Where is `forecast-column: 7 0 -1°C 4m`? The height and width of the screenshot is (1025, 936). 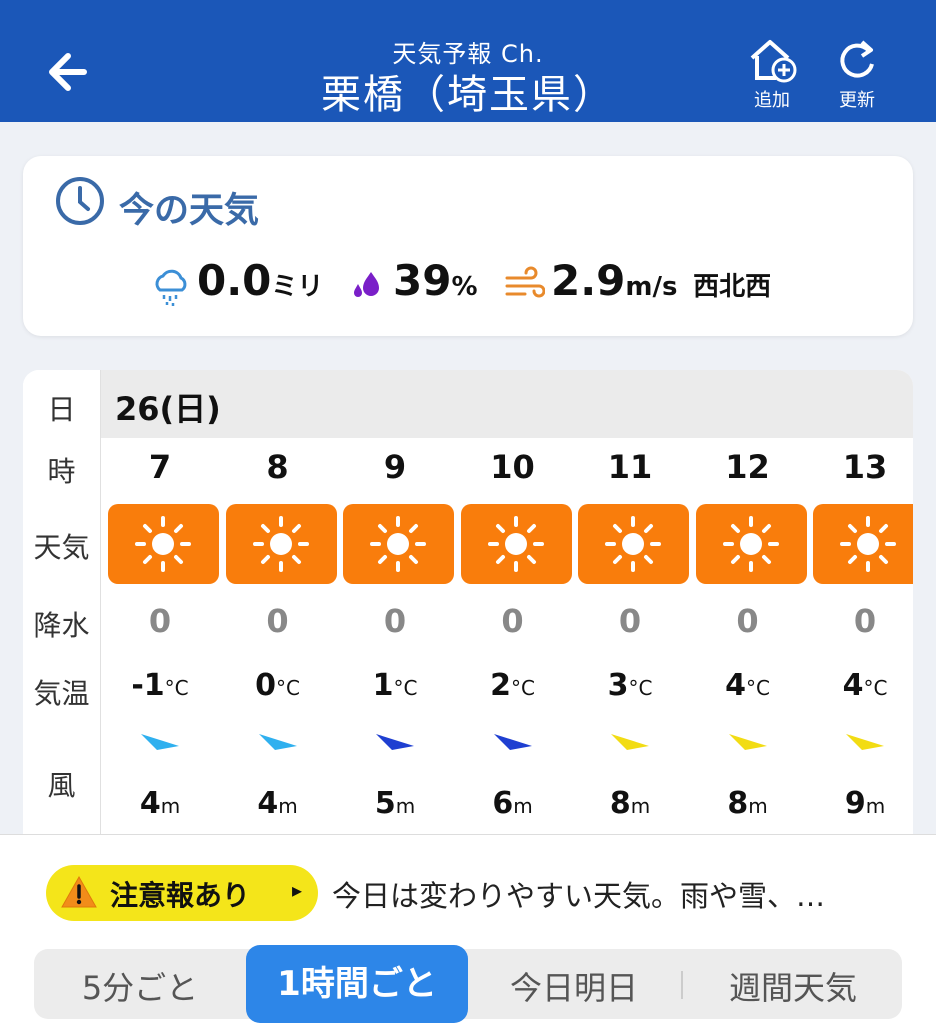
forecast-column: 7 0 -1°C 4m is located at coordinates (160, 636).